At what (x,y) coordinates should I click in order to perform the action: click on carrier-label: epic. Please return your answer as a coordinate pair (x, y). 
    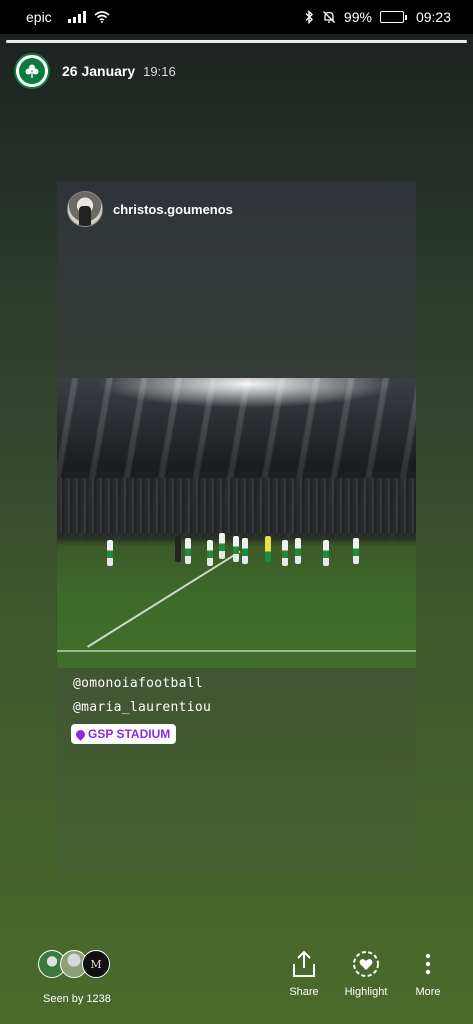
    Looking at the image, I should click on (39, 17).